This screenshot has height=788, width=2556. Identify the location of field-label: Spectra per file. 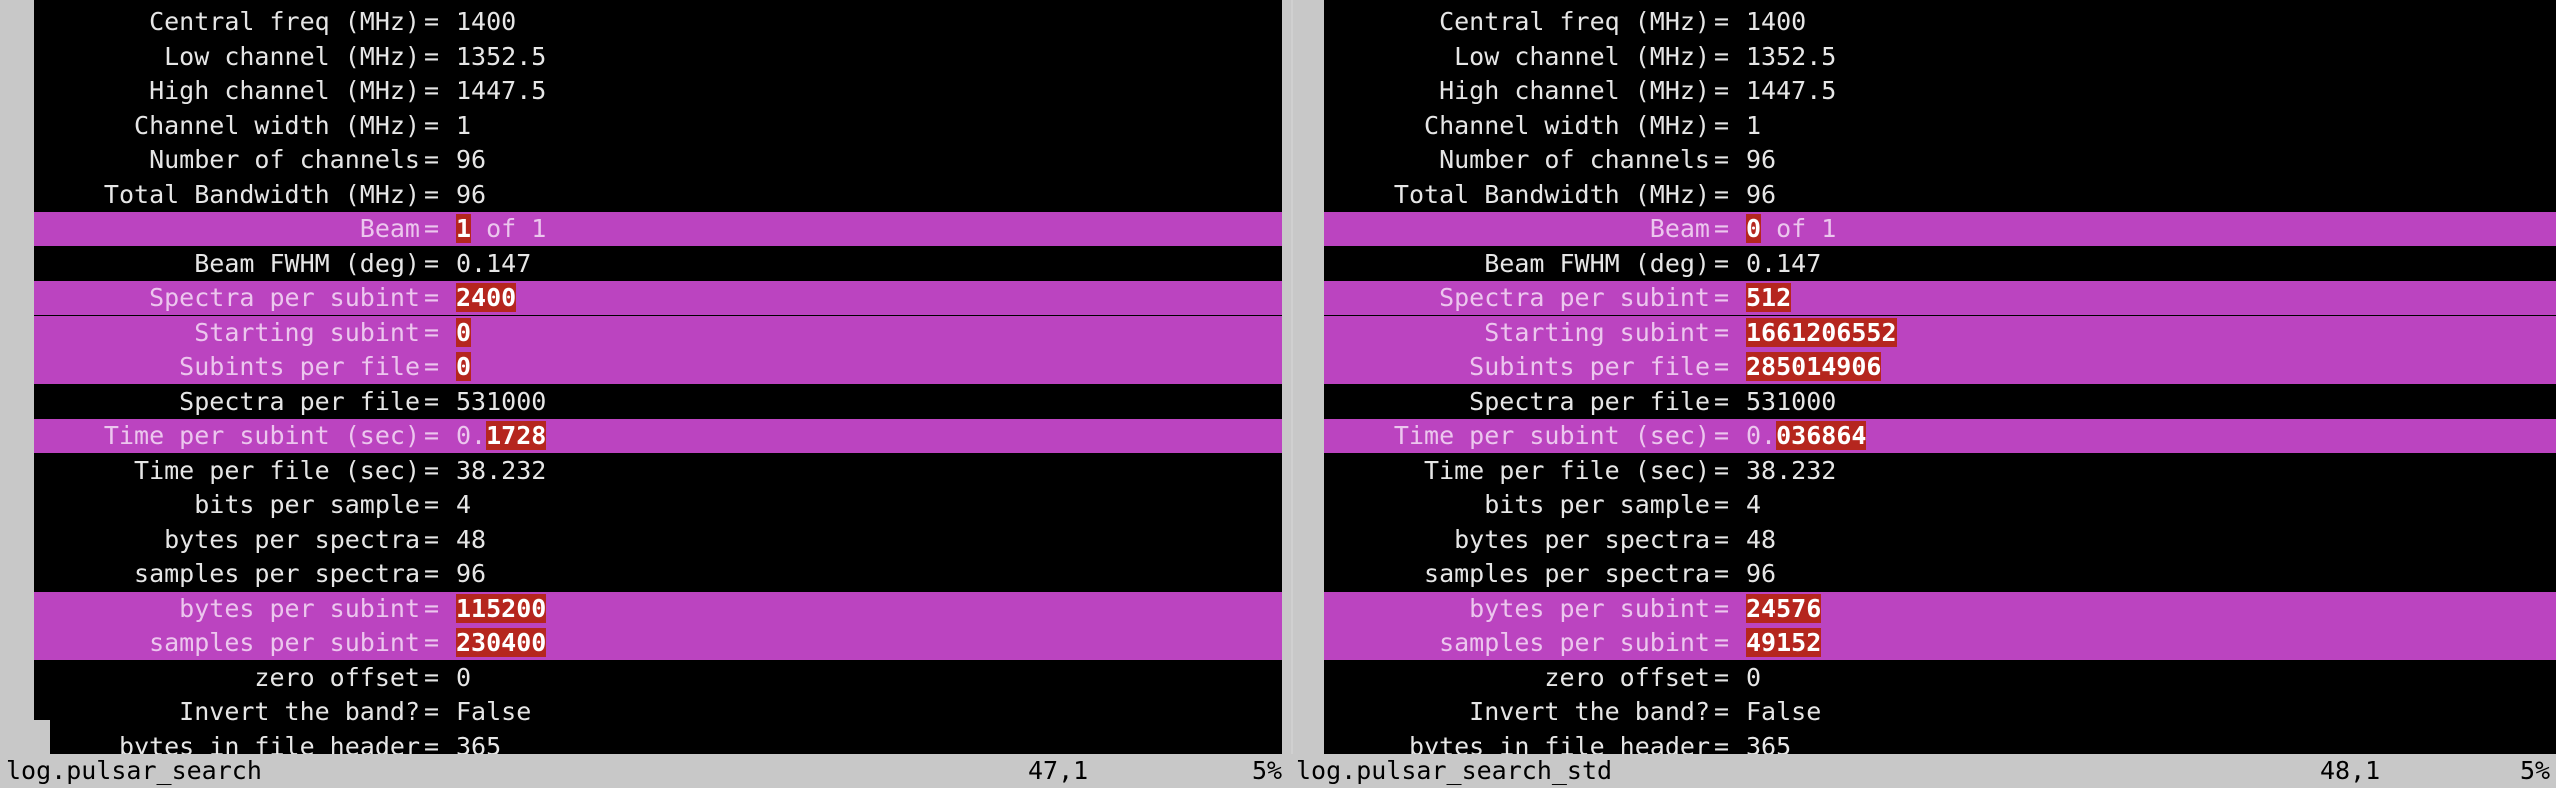
(1589, 401).